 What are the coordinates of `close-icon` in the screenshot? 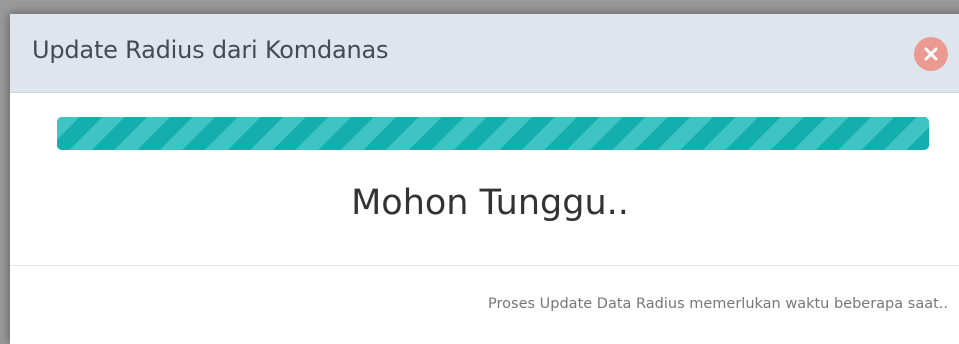 It's located at (931, 54).